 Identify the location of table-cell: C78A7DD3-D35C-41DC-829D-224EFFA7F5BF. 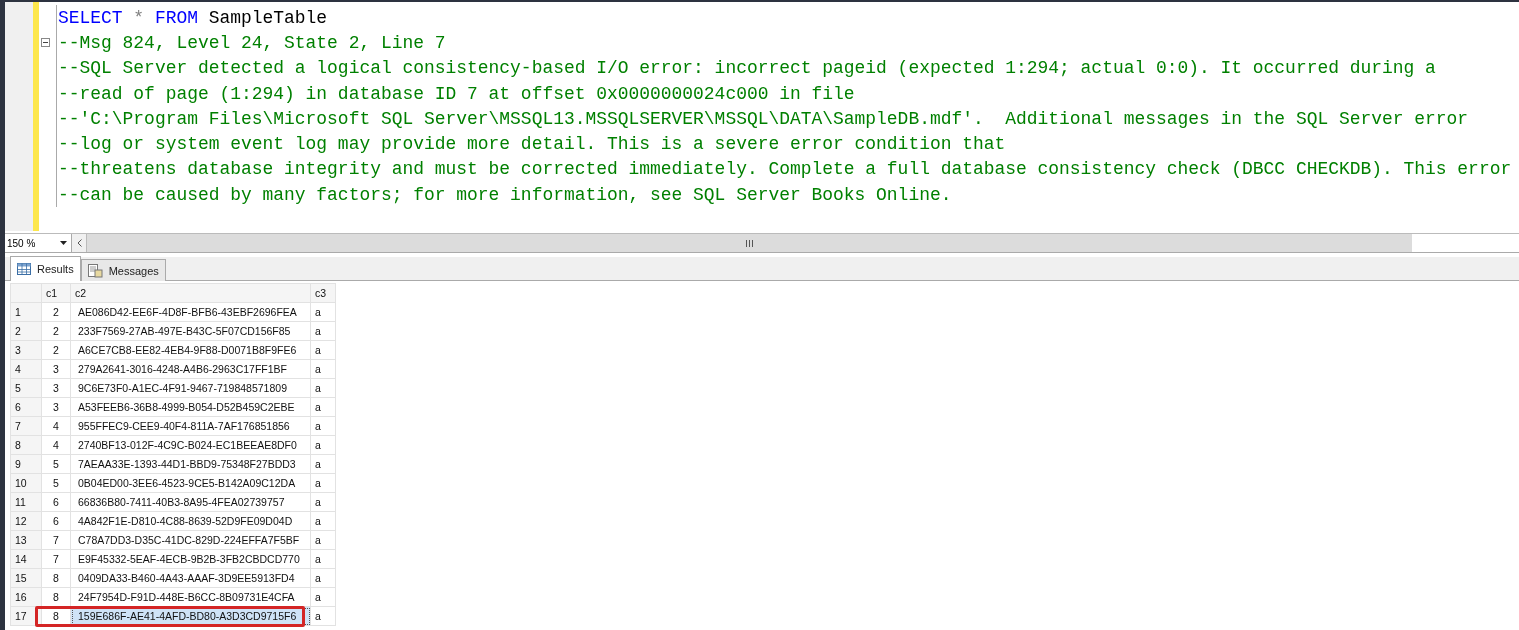
(190, 540).